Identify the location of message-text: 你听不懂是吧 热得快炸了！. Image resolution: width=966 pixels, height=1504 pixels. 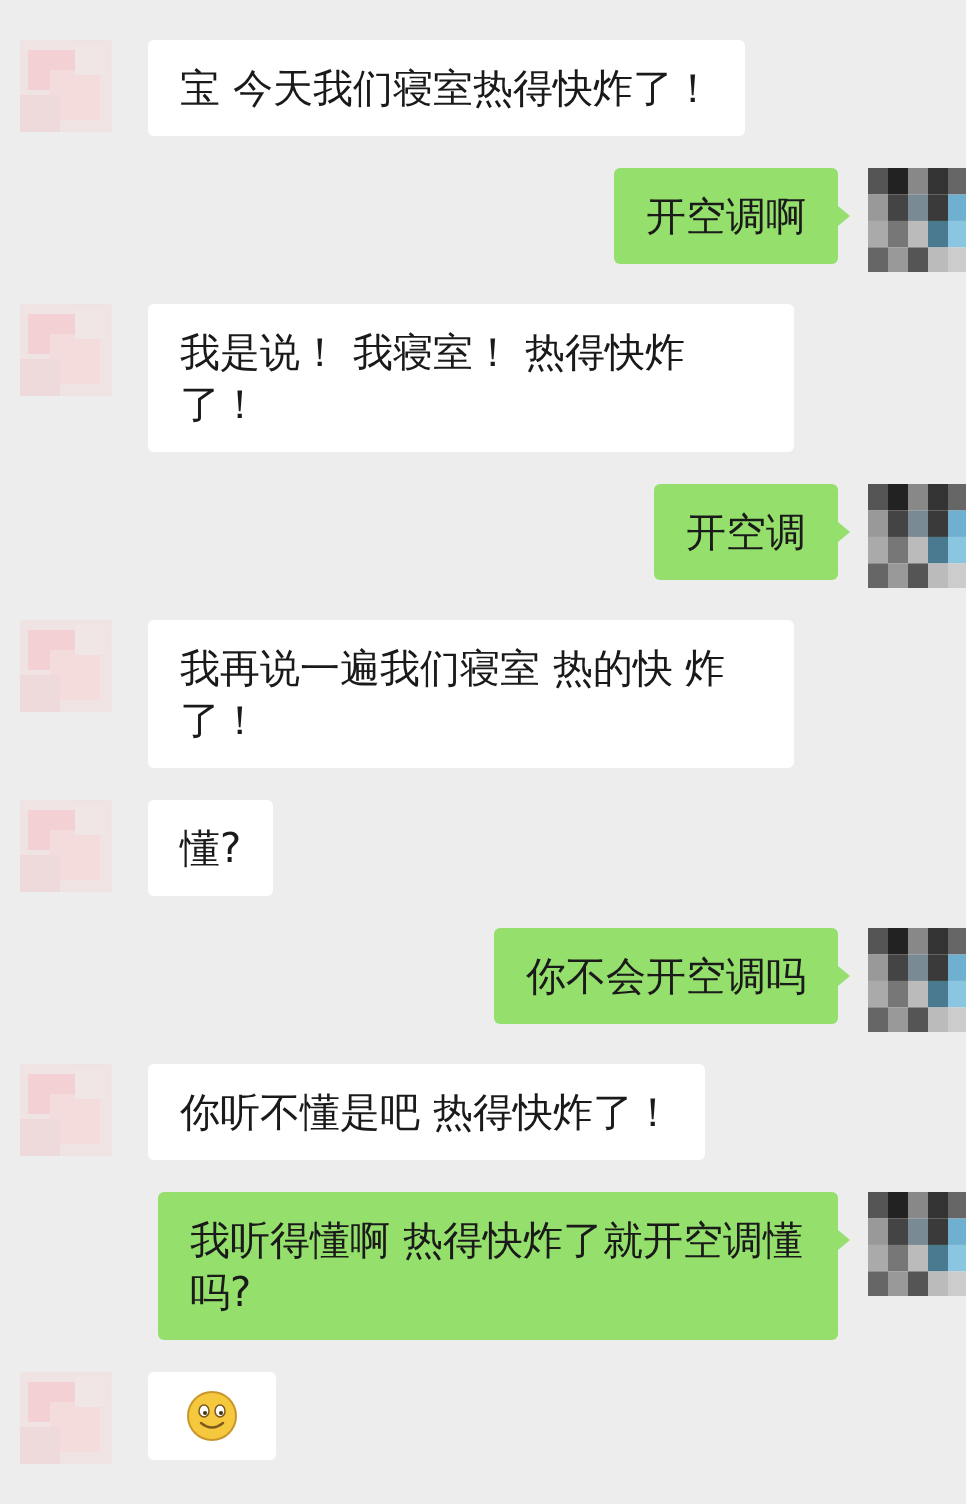
(426, 1112).